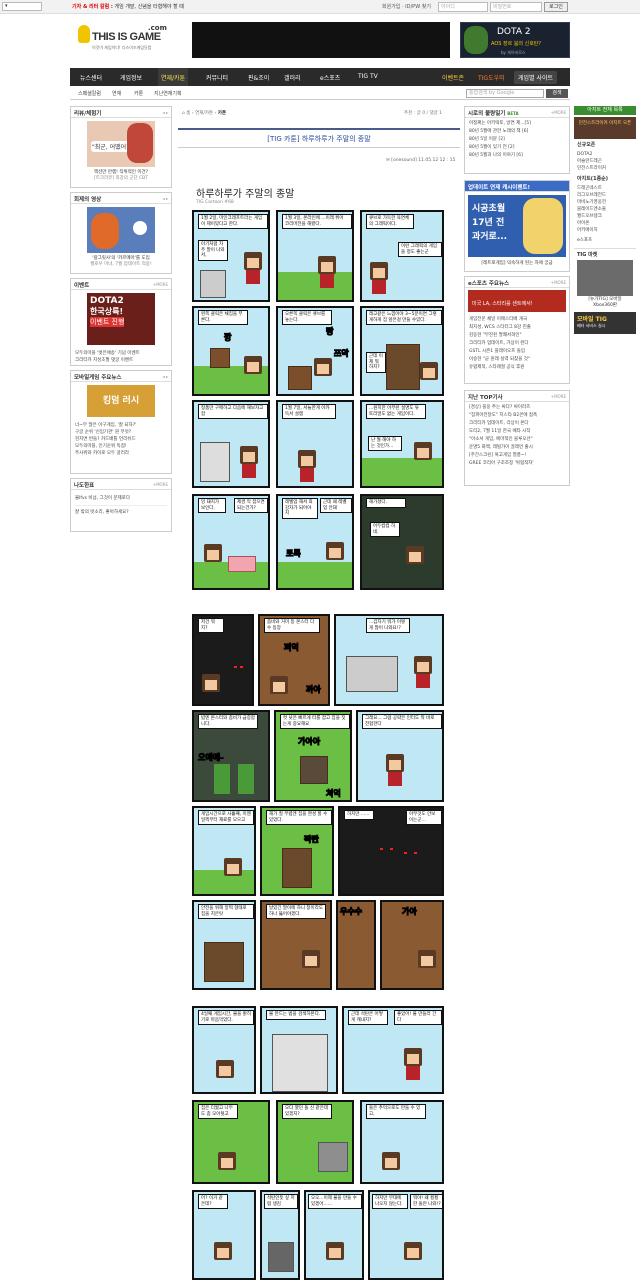  I want to click on agit-item: 마비노기영웅전, so click(605, 202).